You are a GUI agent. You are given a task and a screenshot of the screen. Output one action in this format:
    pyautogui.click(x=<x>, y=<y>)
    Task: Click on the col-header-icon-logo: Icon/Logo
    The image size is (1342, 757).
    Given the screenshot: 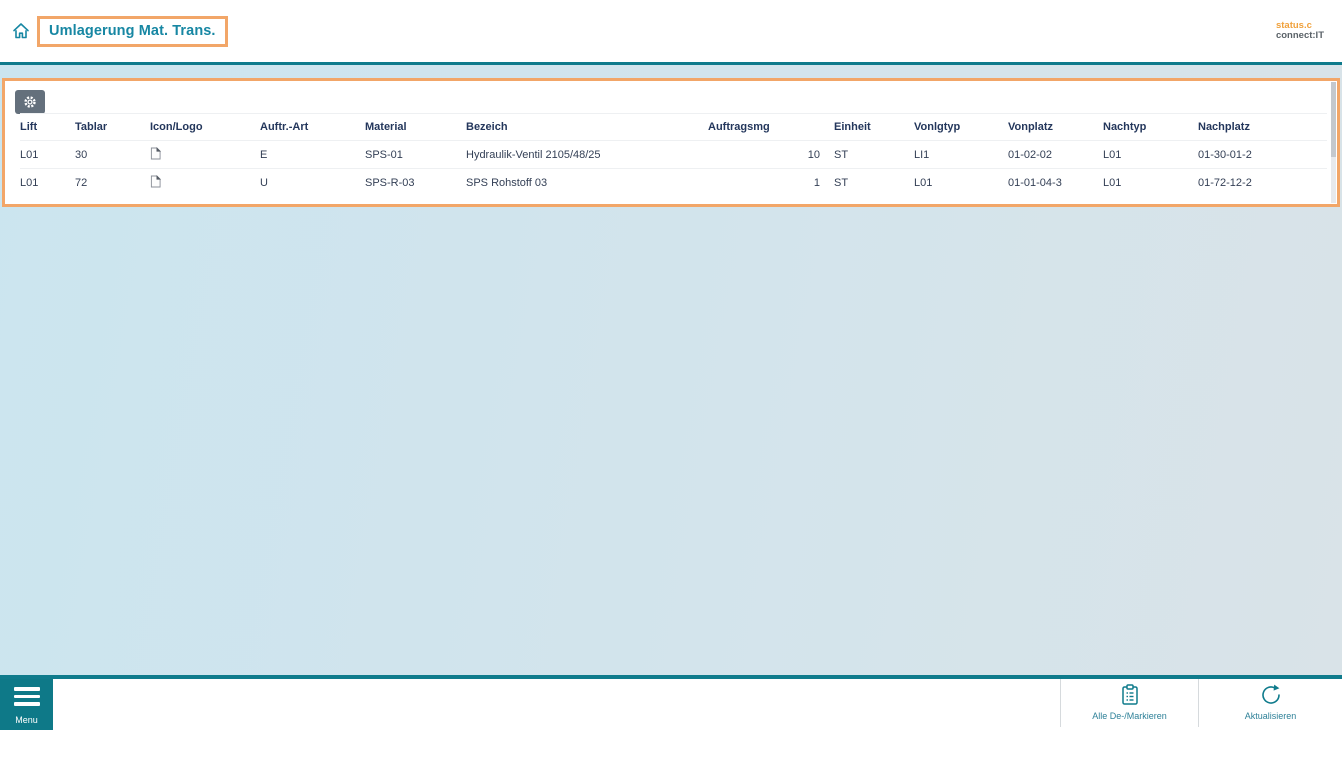 What is the action you would take?
    pyautogui.click(x=205, y=127)
    